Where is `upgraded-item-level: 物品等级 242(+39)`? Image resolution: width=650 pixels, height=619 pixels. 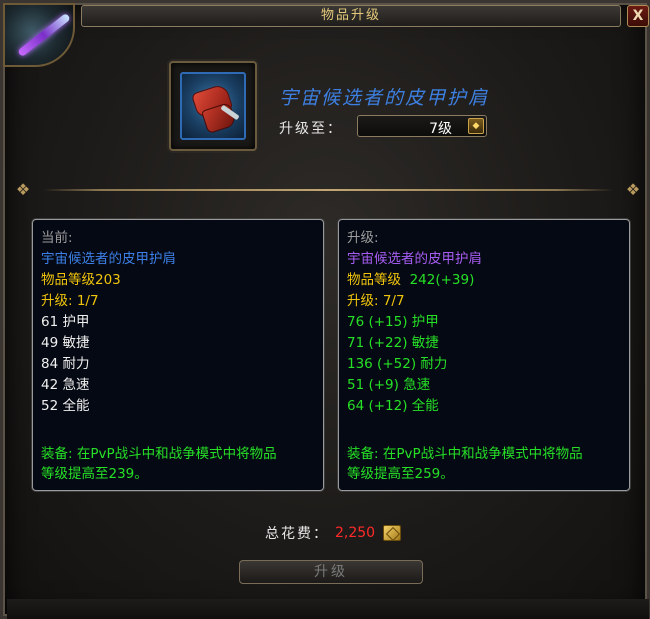 upgraded-item-level: 物品等级 242(+39) is located at coordinates (411, 280).